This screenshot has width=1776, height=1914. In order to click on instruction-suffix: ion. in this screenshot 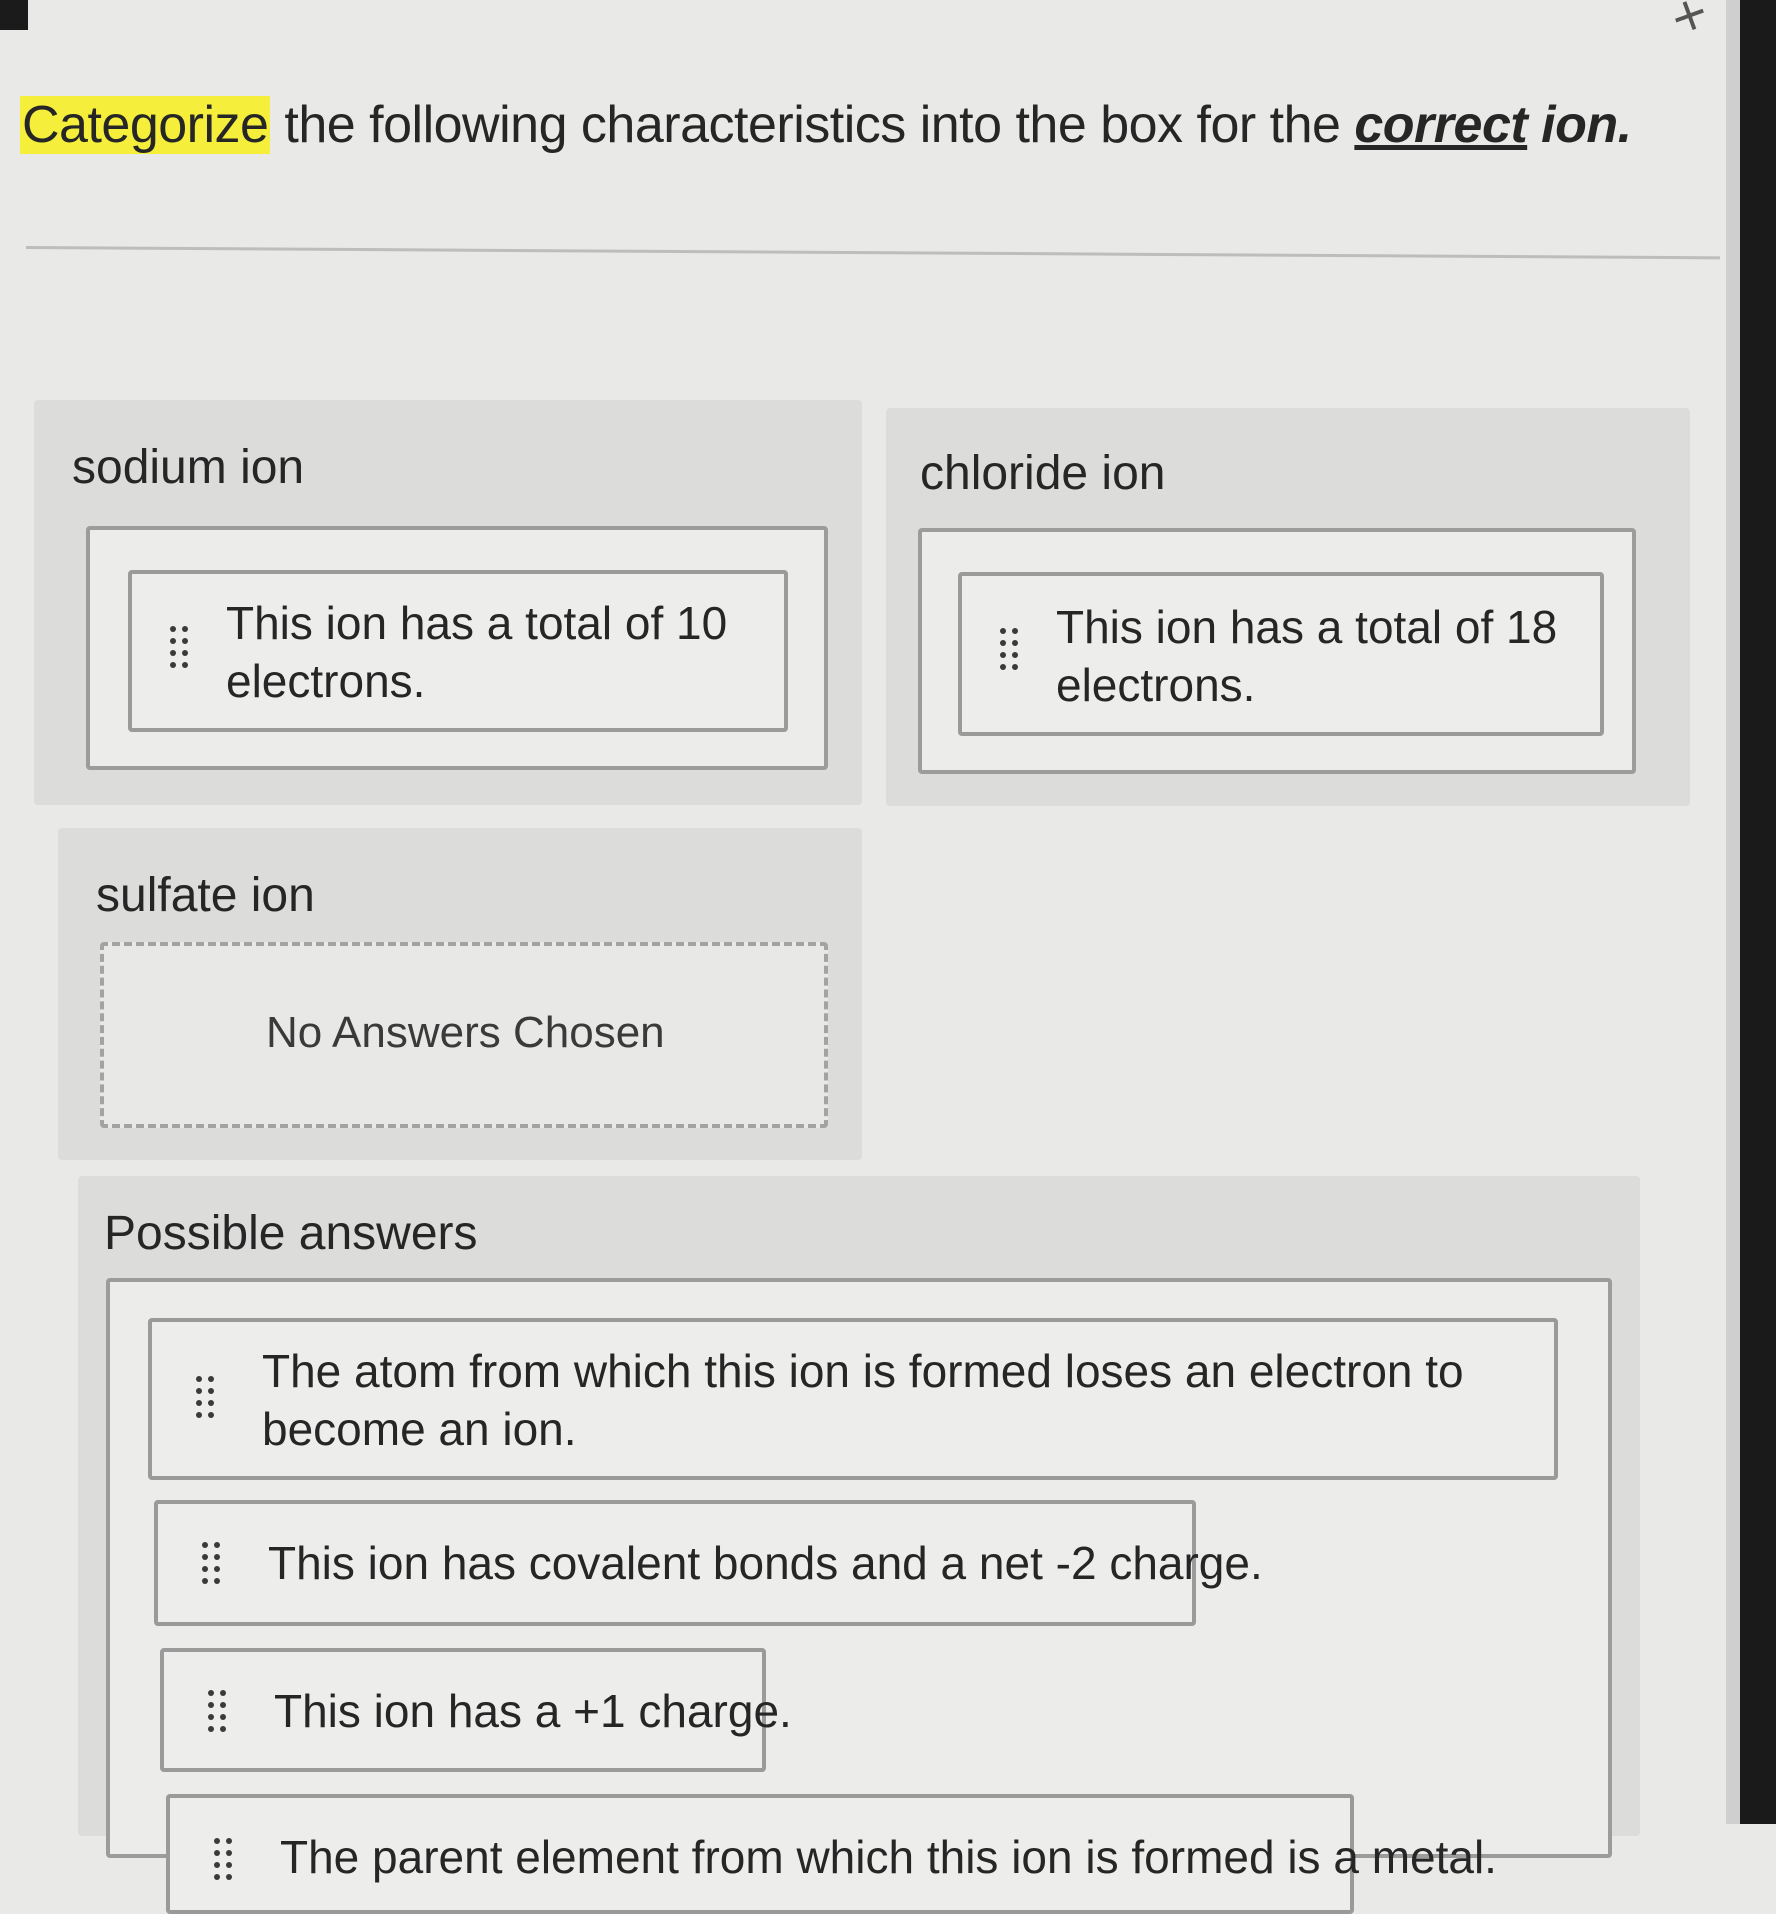, I will do `click(1579, 125)`.